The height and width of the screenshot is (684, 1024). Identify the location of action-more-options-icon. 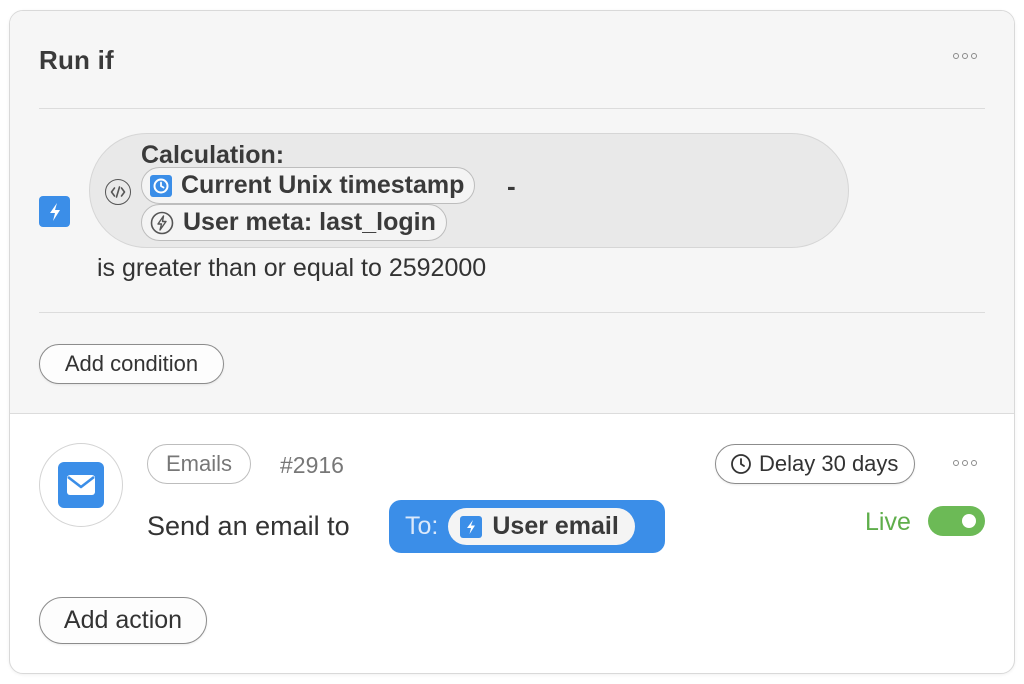
(965, 463).